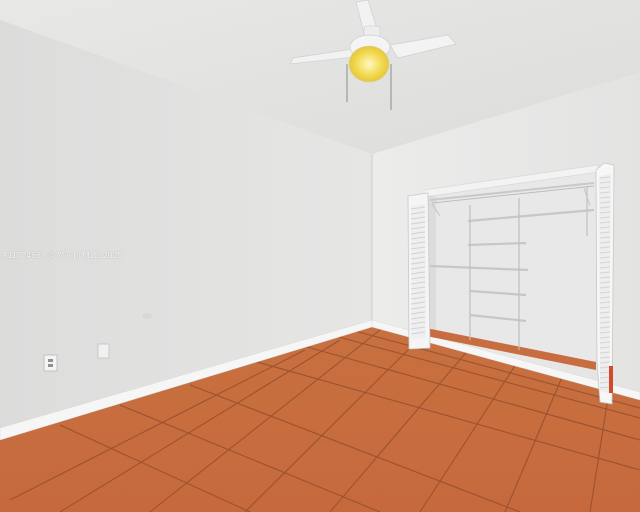 This screenshot has width=640, height=512. Describe the element at coordinates (62, 255) in the screenshot. I see `watermark-text: A11724668 © Miami MLS 2025` at that location.